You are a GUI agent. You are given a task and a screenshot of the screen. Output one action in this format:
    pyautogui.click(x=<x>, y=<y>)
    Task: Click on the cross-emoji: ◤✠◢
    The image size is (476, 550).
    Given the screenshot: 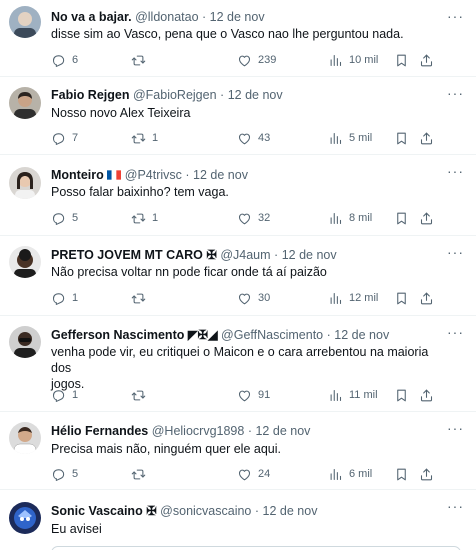 What is the action you would take?
    pyautogui.click(x=202, y=335)
    